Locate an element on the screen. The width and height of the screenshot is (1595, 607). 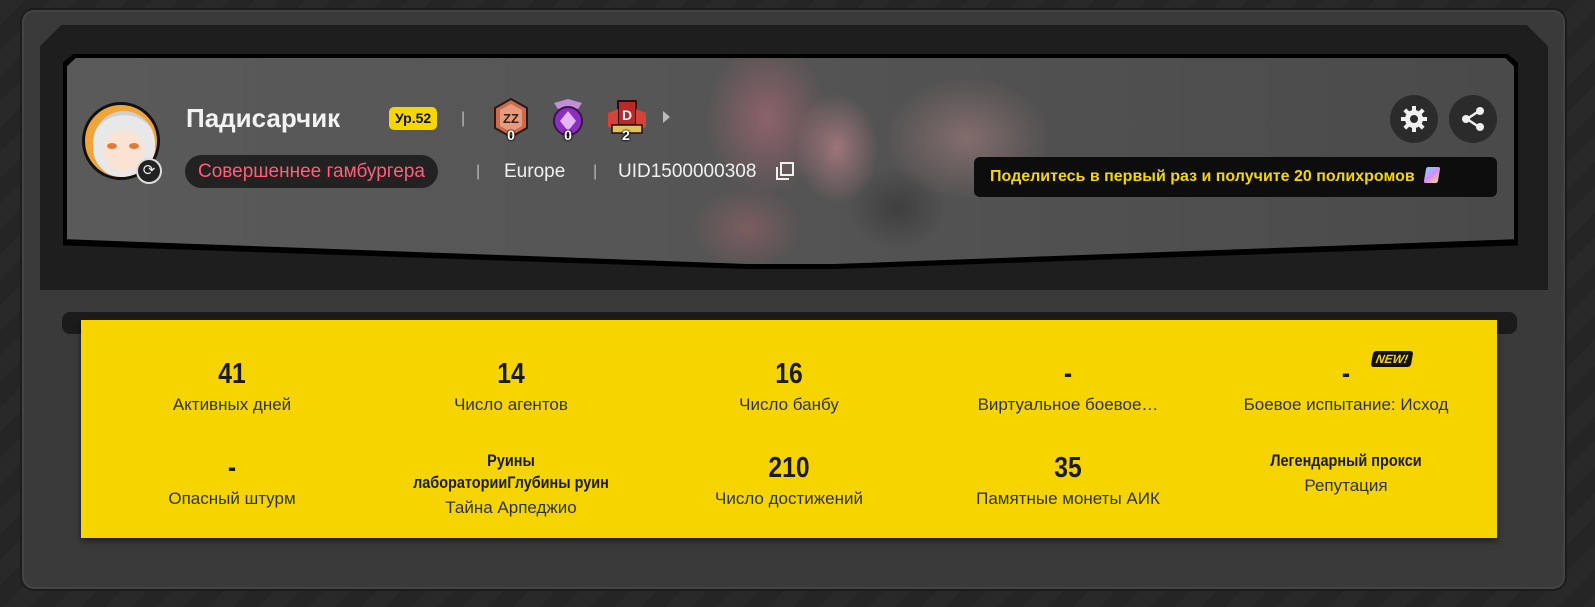
stat-label: Активных дней is located at coordinates (232, 404).